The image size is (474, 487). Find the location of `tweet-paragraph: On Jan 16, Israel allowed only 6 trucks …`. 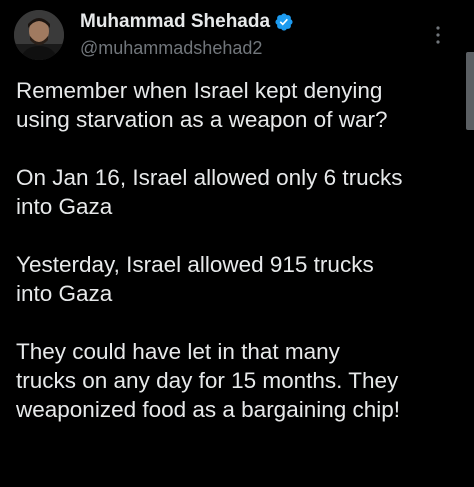

tweet-paragraph: On Jan 16, Israel allowed only 6 trucks … is located at coordinates (209, 192).